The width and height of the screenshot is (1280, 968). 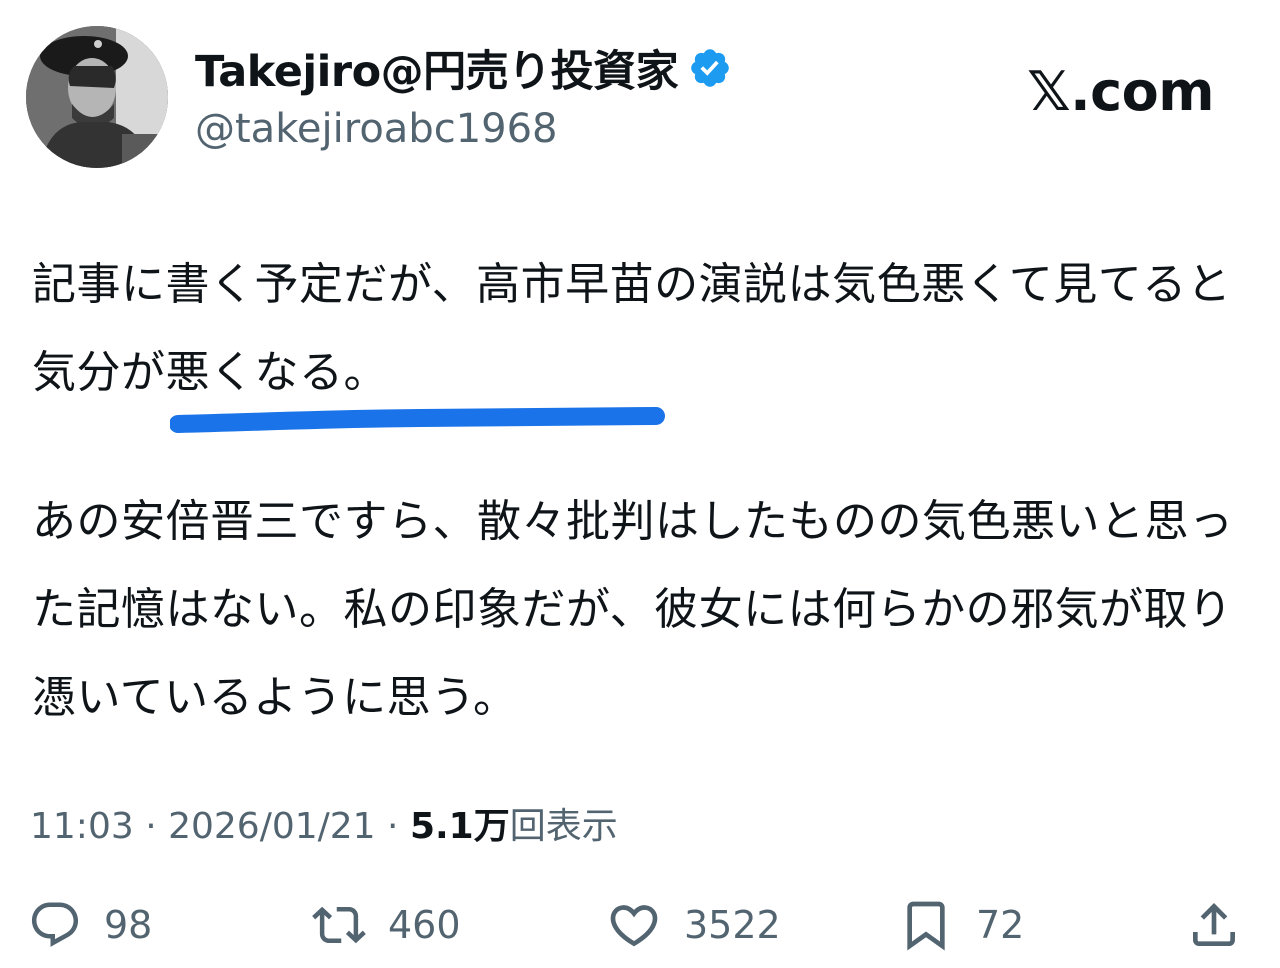 I want to click on reply-icon, so click(x=55, y=924).